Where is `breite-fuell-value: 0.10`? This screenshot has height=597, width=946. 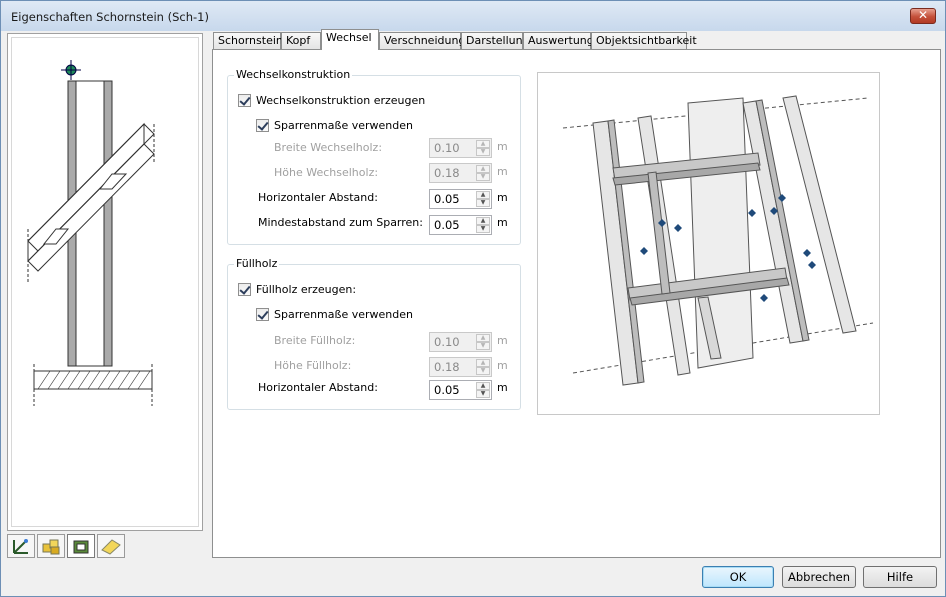 breite-fuell-value: 0.10 is located at coordinates (447, 342).